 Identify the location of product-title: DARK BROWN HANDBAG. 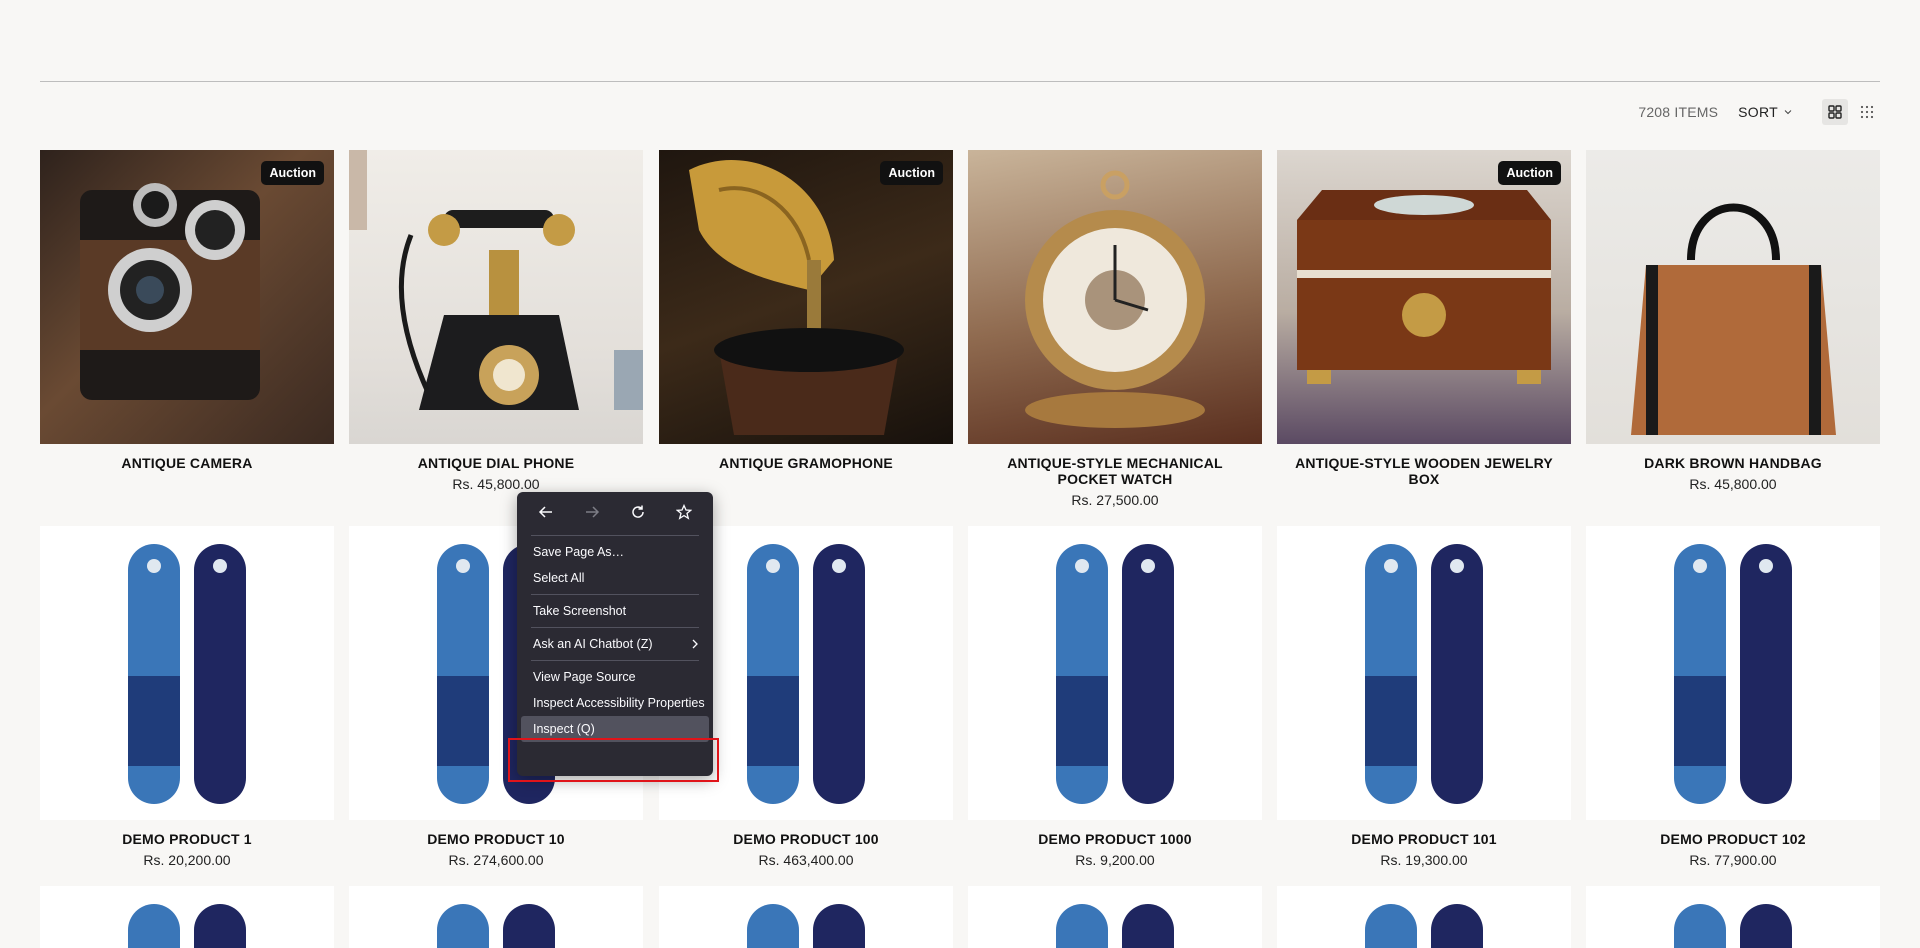
(1733, 463).